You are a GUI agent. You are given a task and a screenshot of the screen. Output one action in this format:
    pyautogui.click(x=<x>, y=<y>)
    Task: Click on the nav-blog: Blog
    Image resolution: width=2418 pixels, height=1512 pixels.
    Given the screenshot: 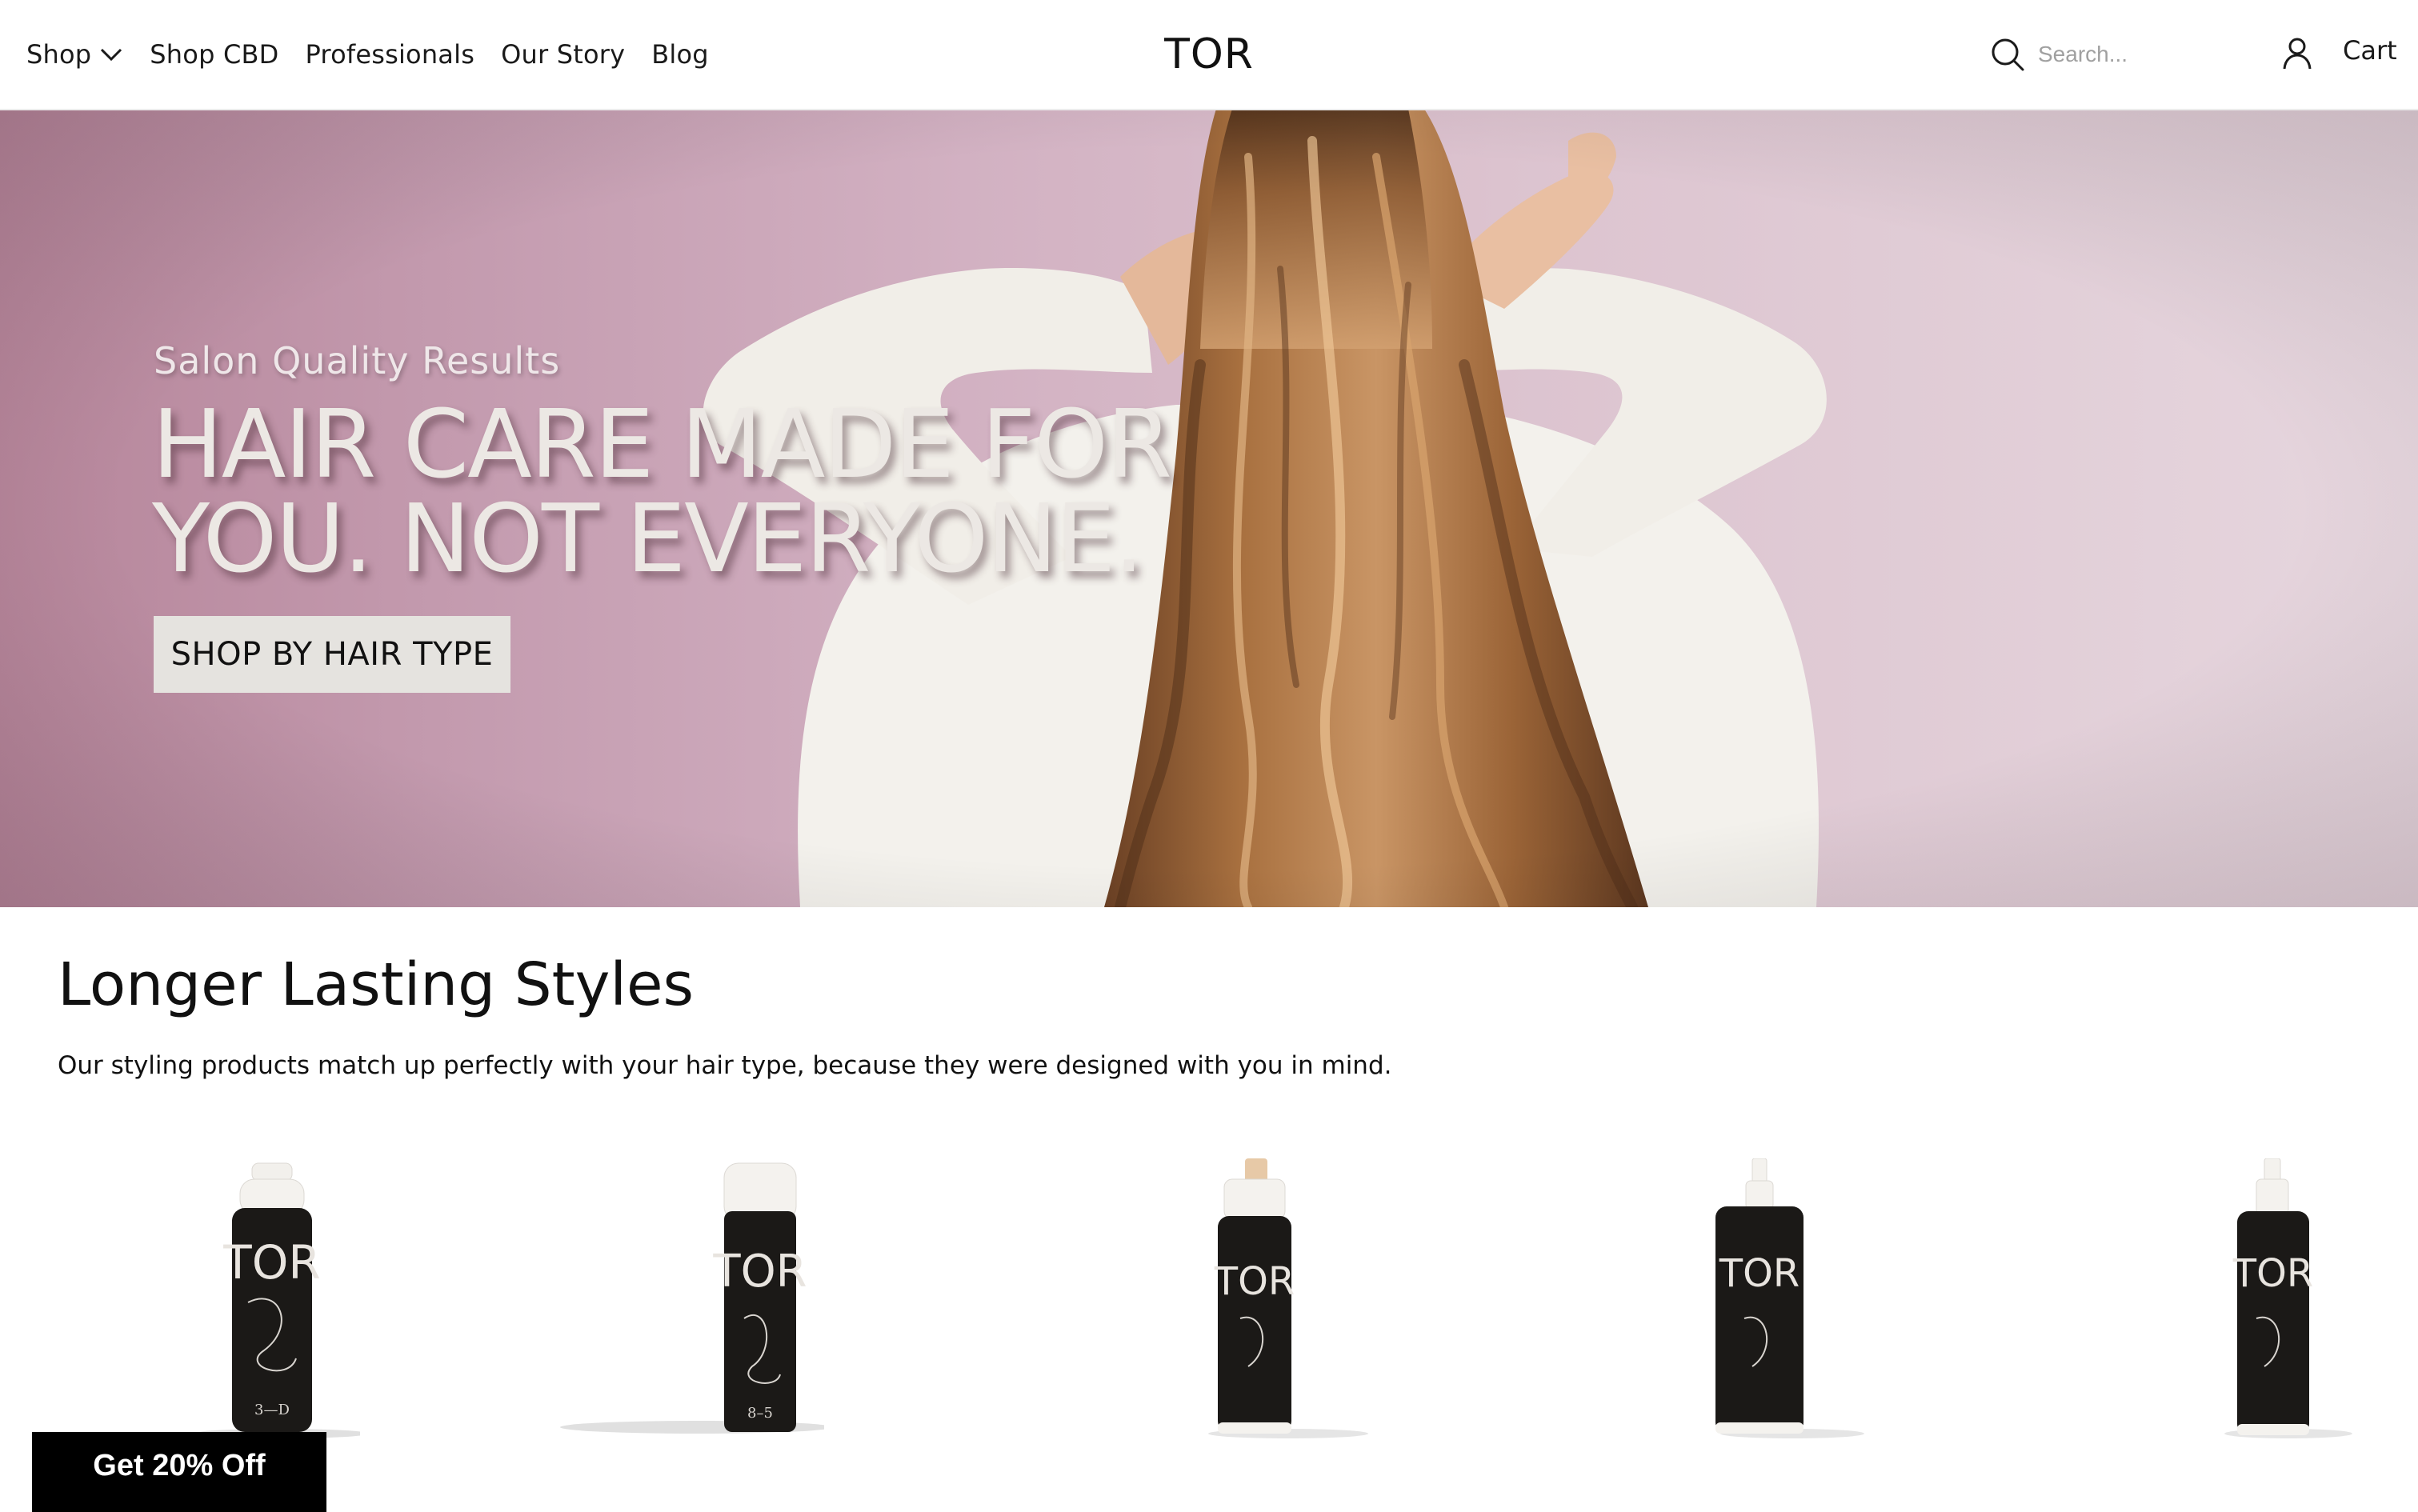 What is the action you would take?
    pyautogui.click(x=680, y=54)
    